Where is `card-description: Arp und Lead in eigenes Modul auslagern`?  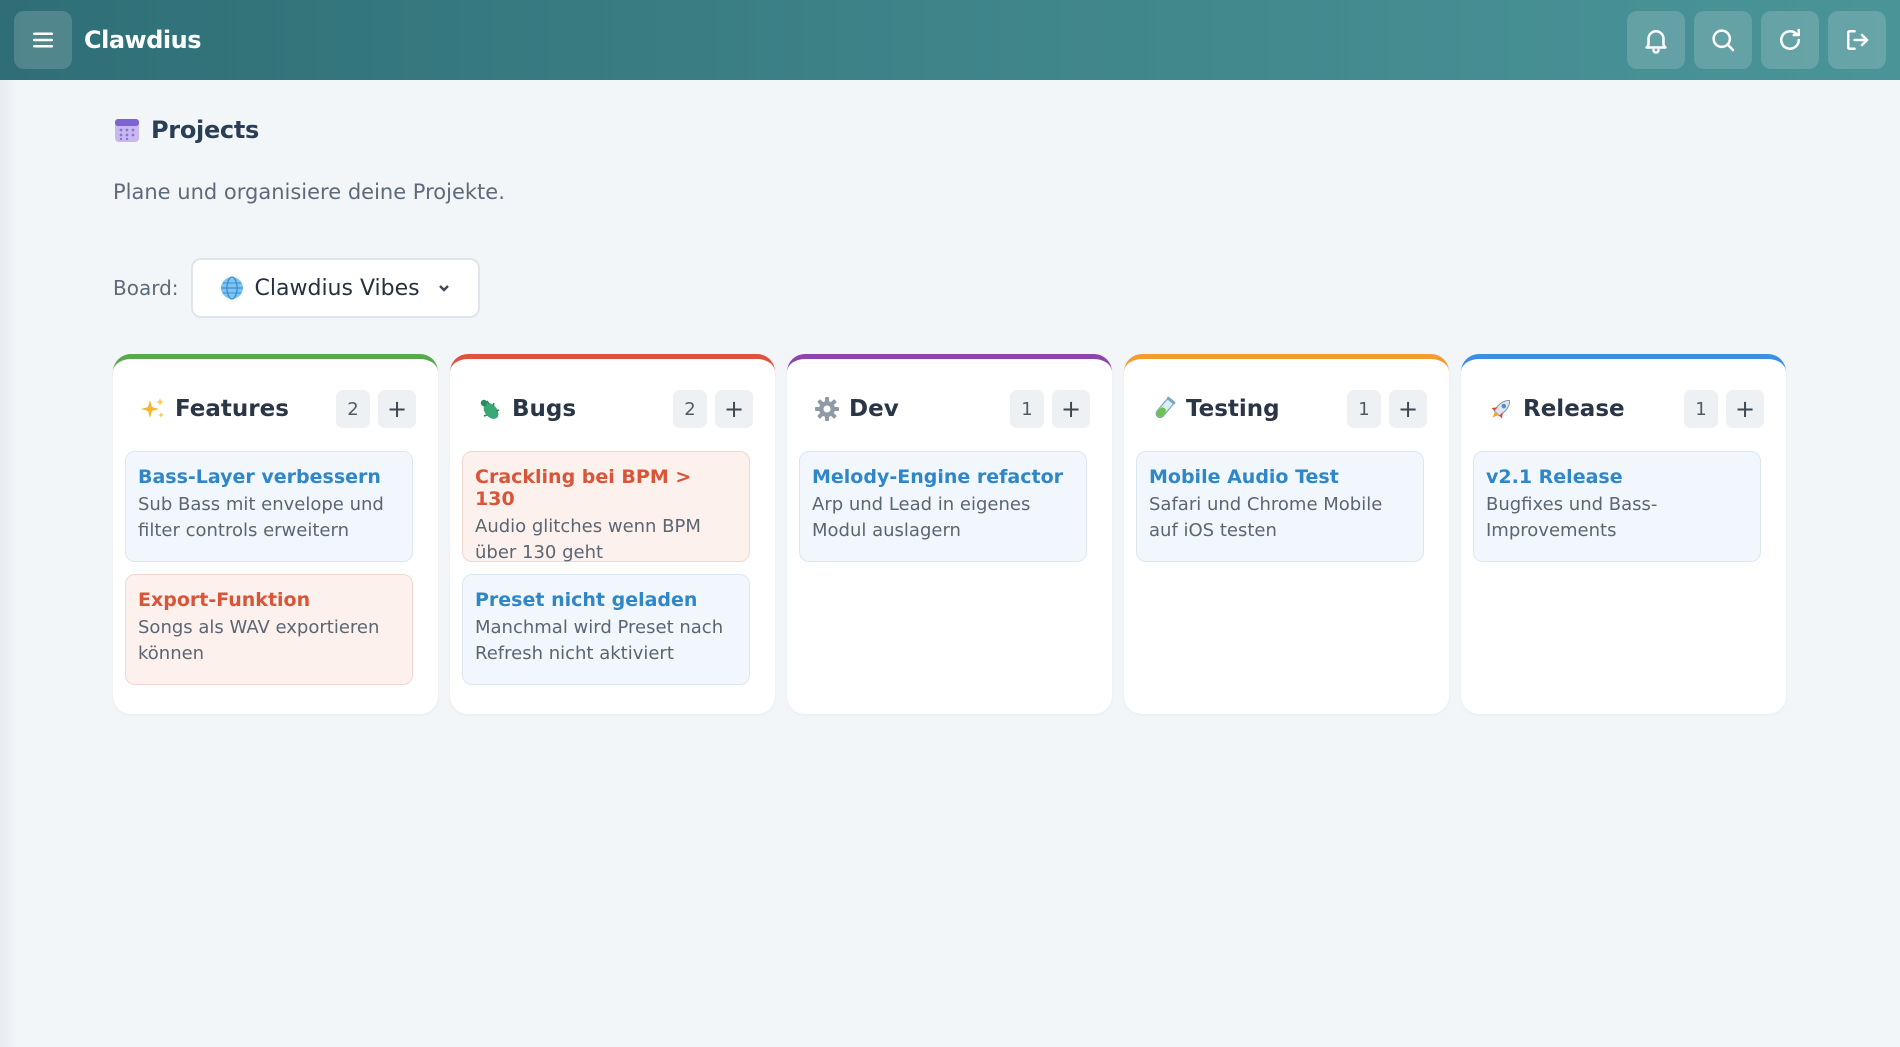 card-description: Arp und Lead in eigenes Modul auslagern is located at coordinates (921, 517).